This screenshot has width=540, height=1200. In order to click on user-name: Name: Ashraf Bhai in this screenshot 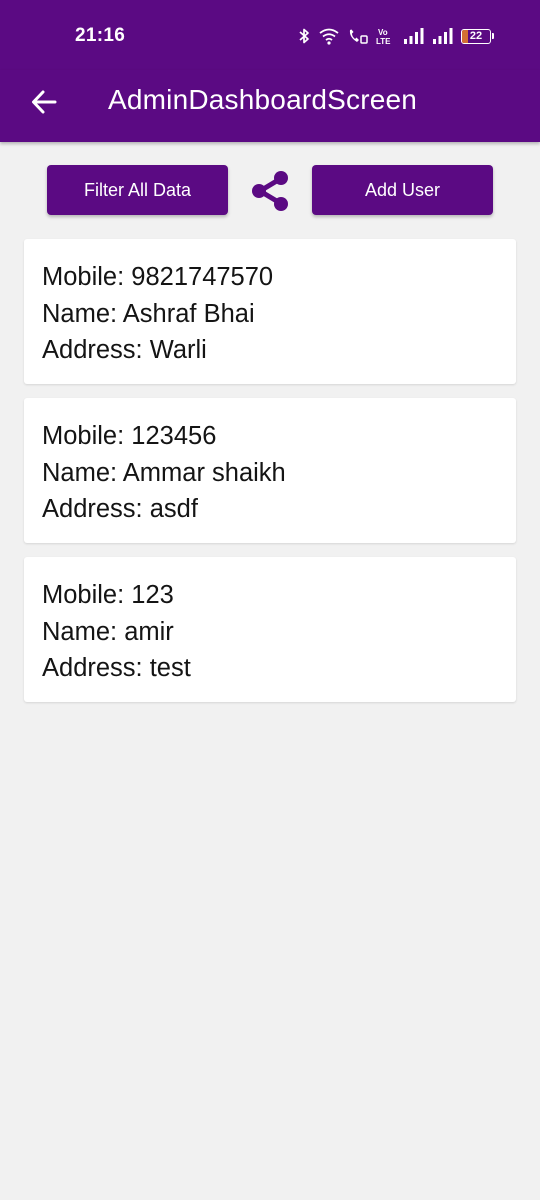, I will do `click(148, 313)`.